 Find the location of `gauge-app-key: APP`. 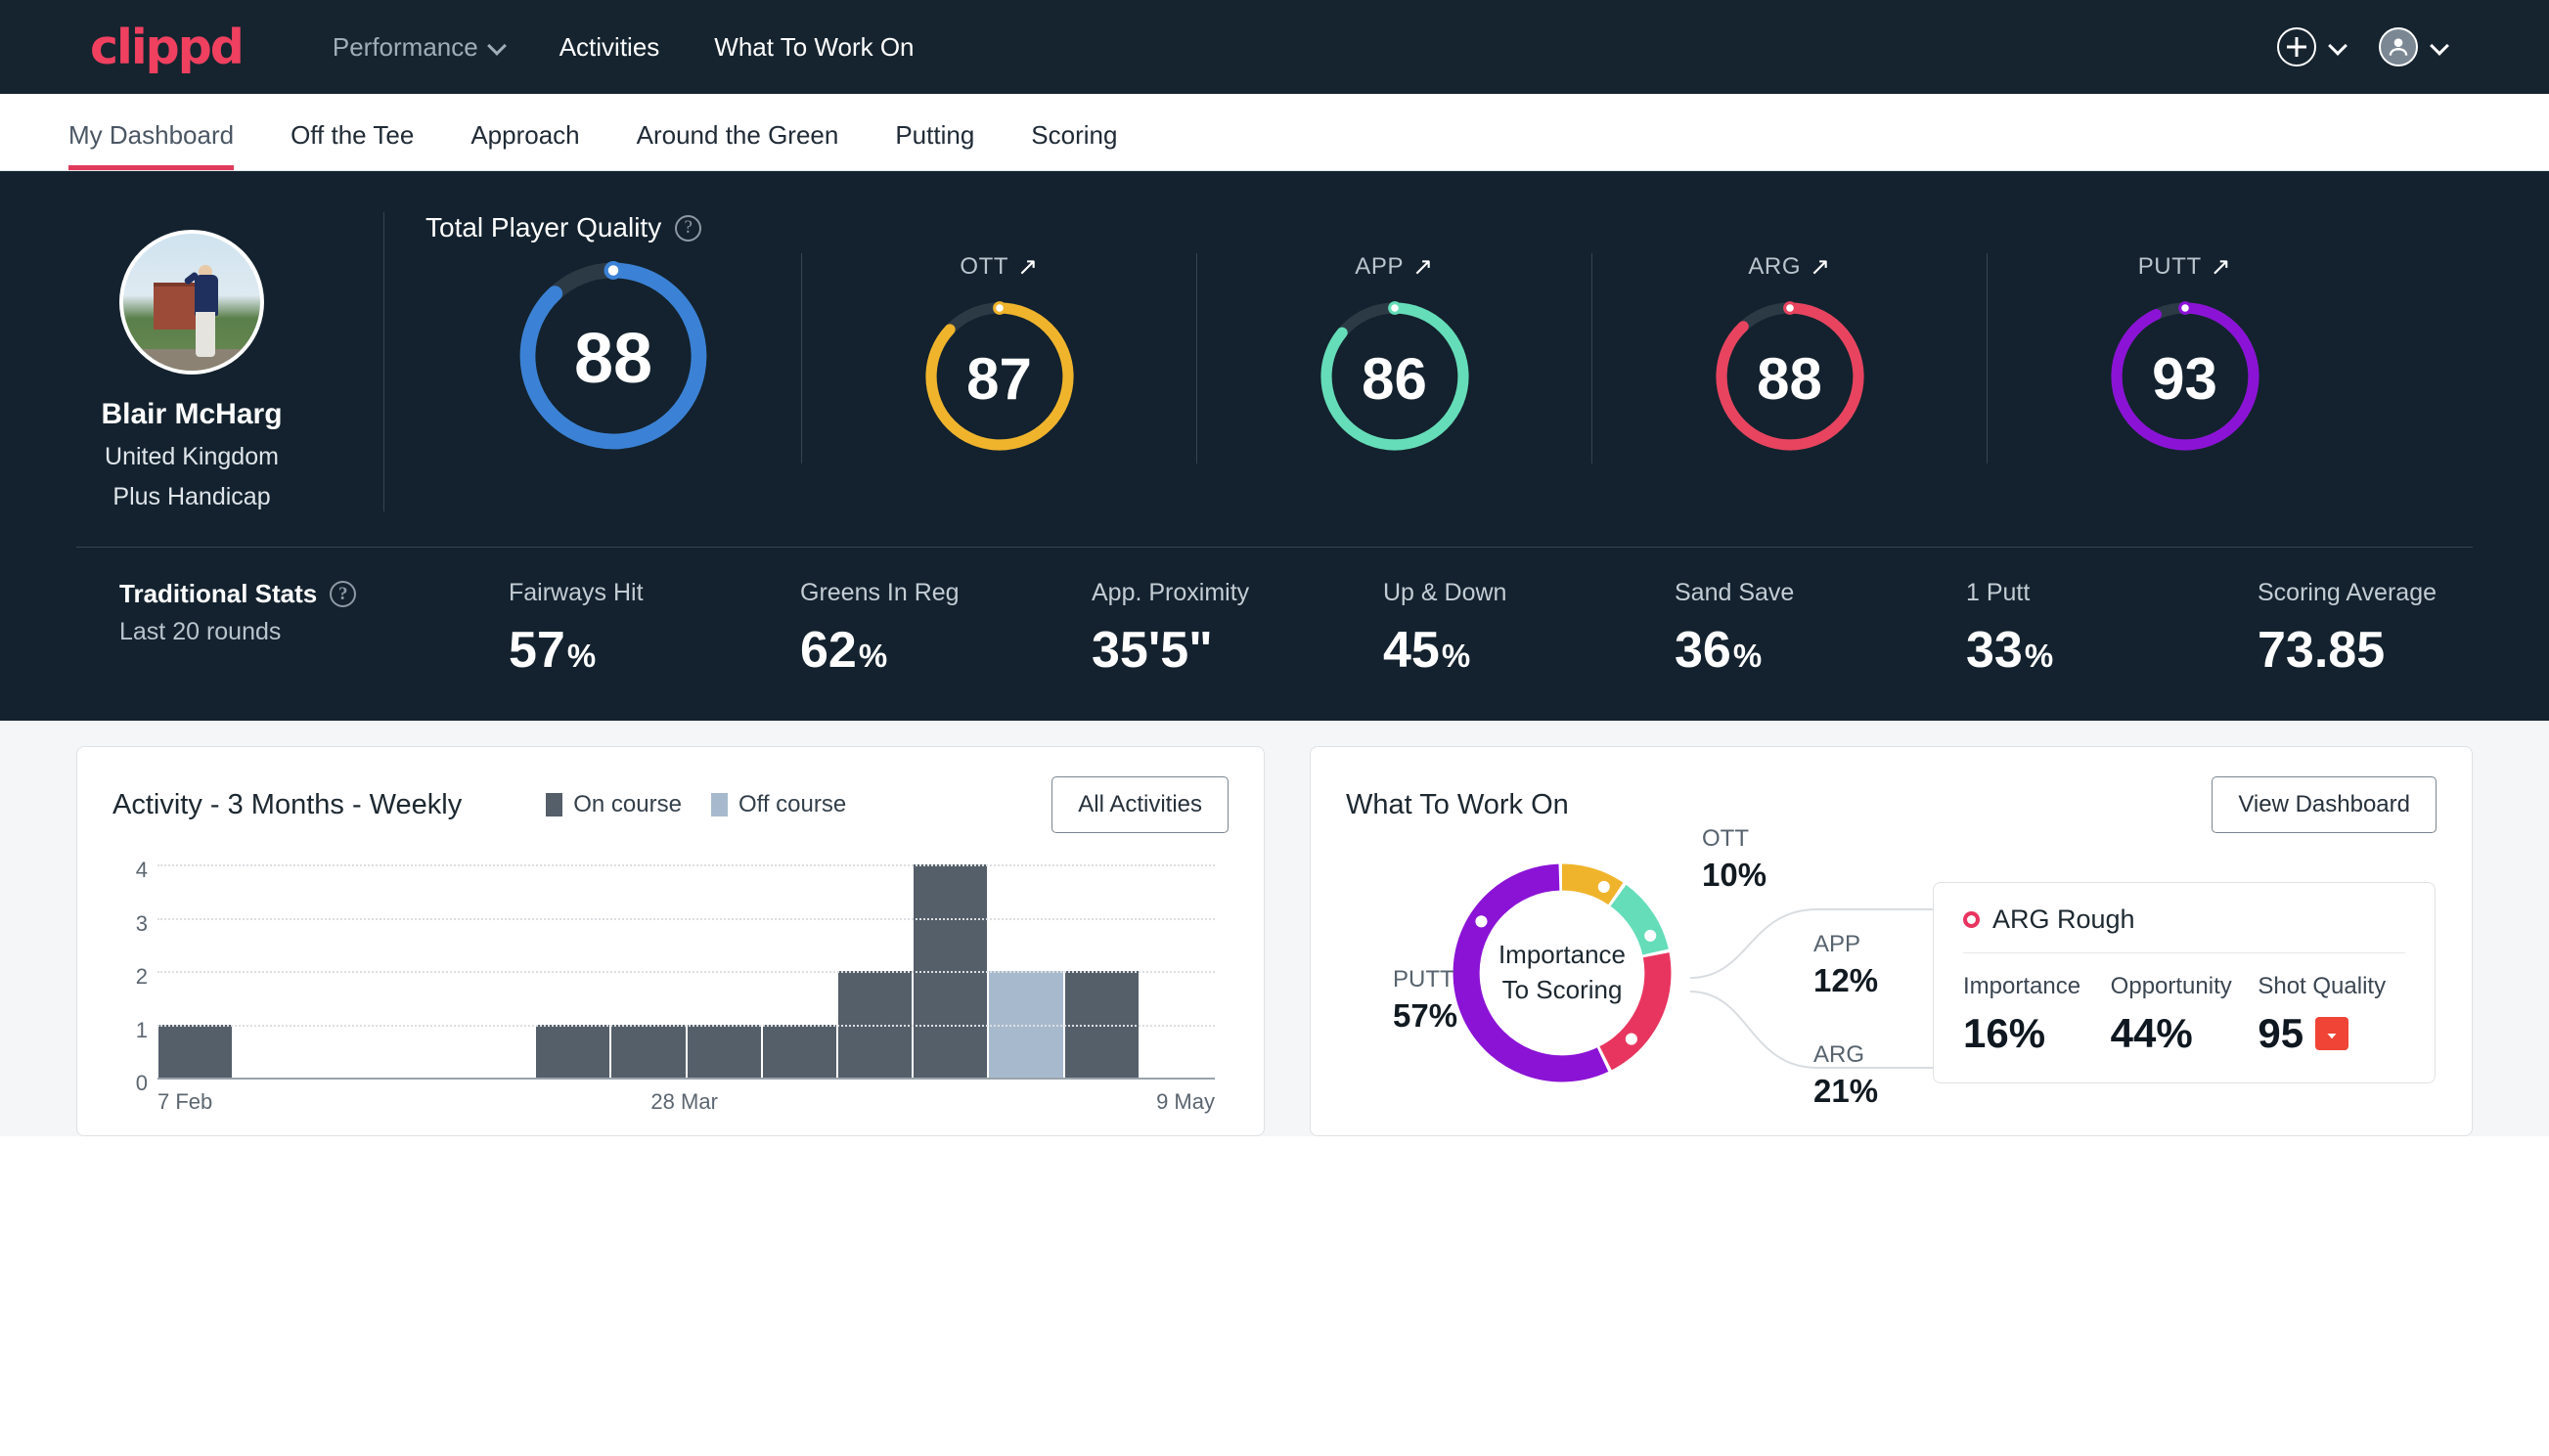

gauge-app-key: APP is located at coordinates (1380, 266).